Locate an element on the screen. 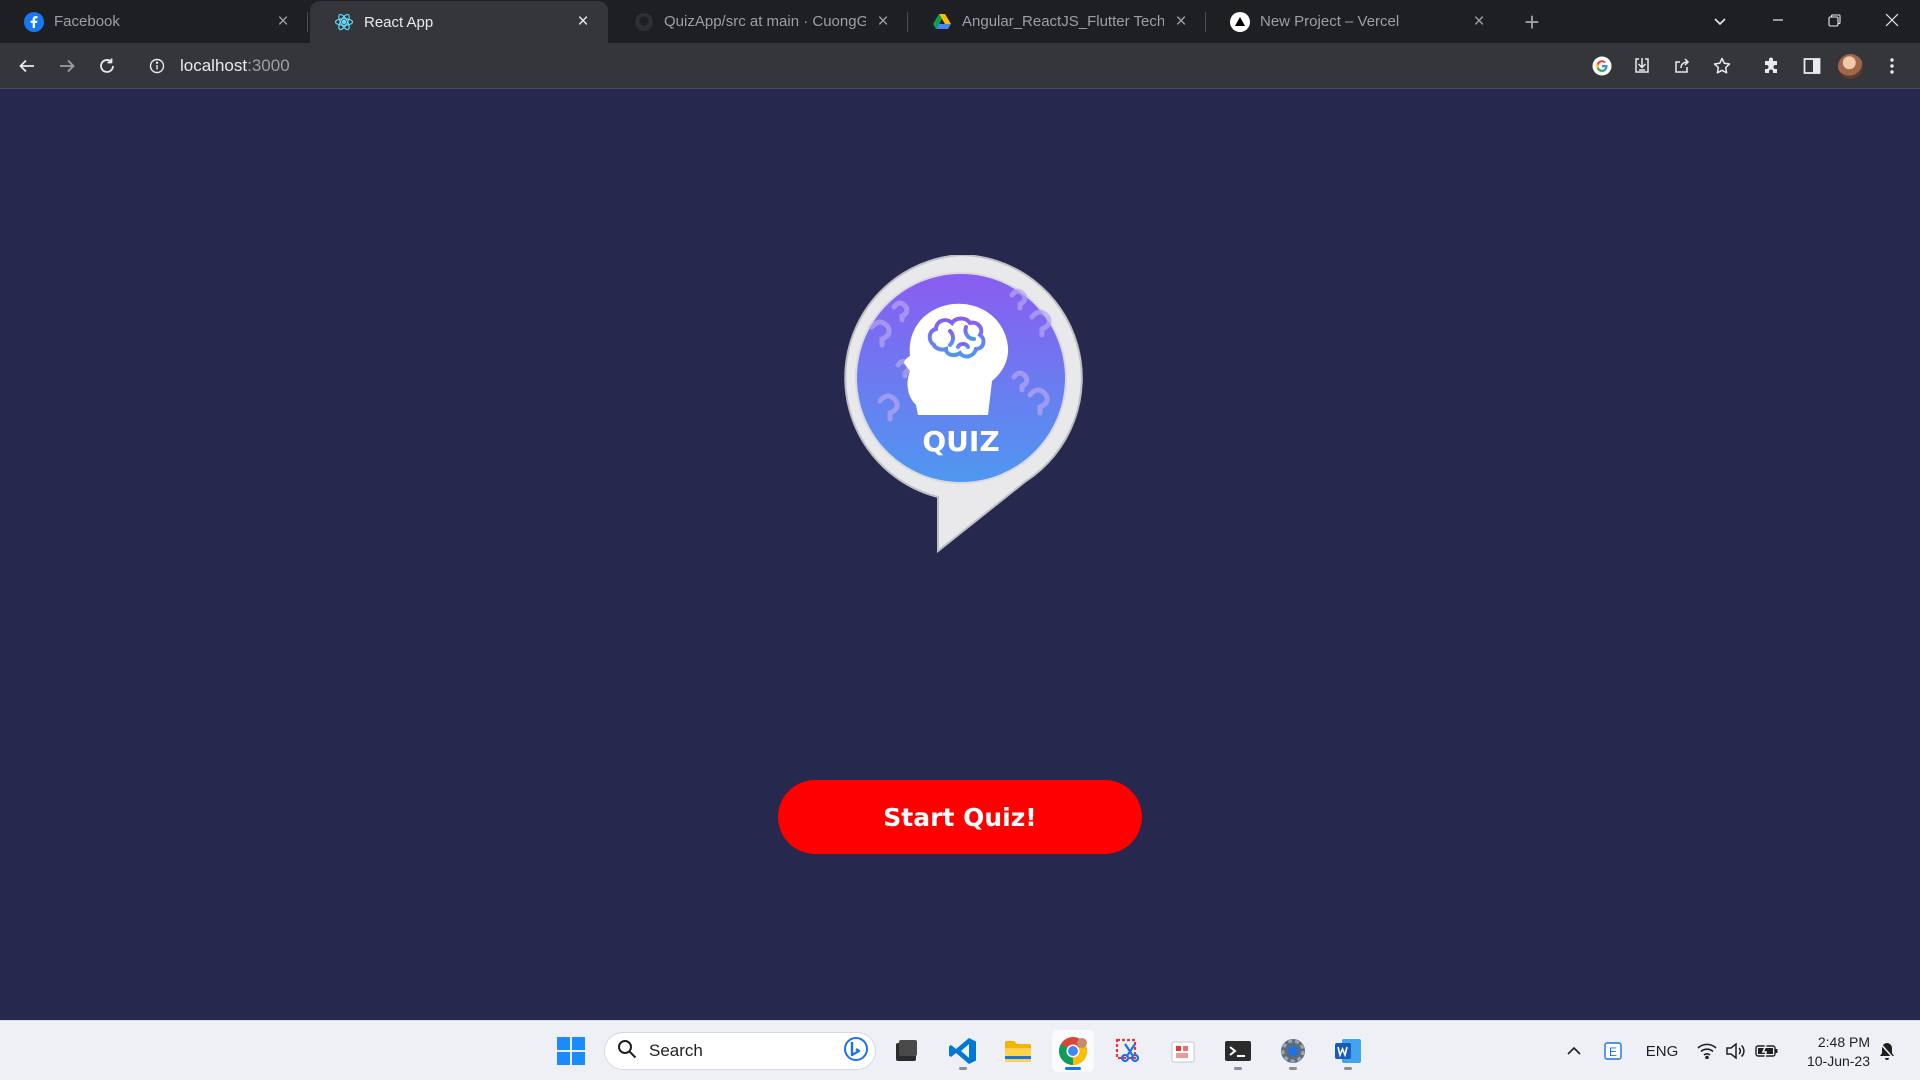 The image size is (1920, 1080). tab-search-icon is located at coordinates (1720, 21).